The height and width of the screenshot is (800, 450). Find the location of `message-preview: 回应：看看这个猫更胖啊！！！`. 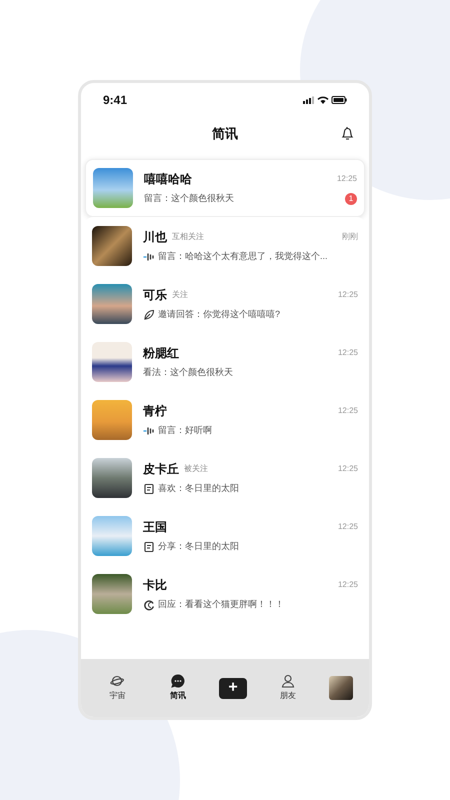

message-preview: 回应：看看这个猫更胖啊！！！ is located at coordinates (221, 605).